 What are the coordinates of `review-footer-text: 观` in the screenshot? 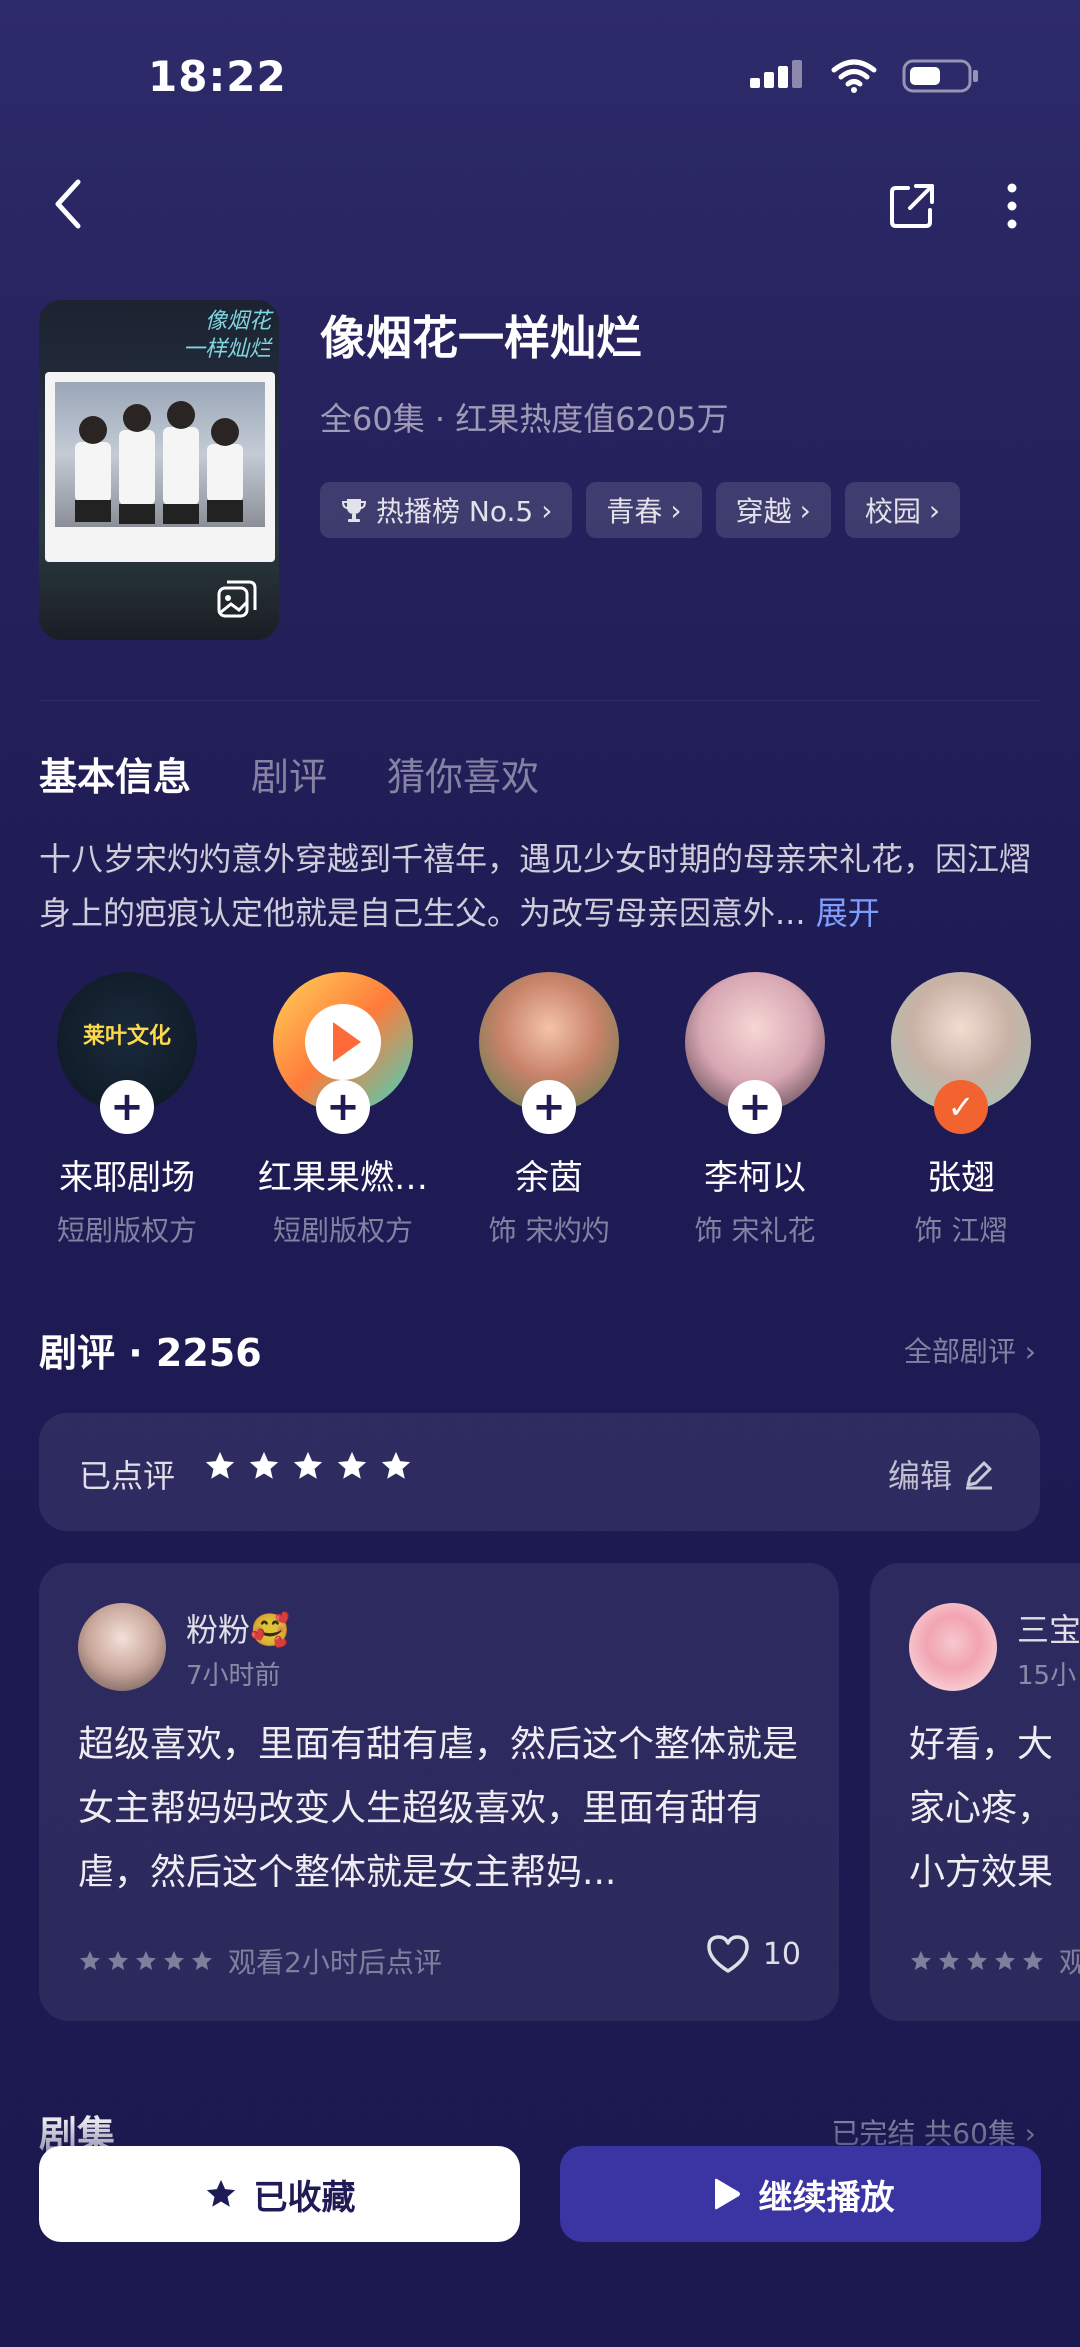 It's located at (1069, 1962).